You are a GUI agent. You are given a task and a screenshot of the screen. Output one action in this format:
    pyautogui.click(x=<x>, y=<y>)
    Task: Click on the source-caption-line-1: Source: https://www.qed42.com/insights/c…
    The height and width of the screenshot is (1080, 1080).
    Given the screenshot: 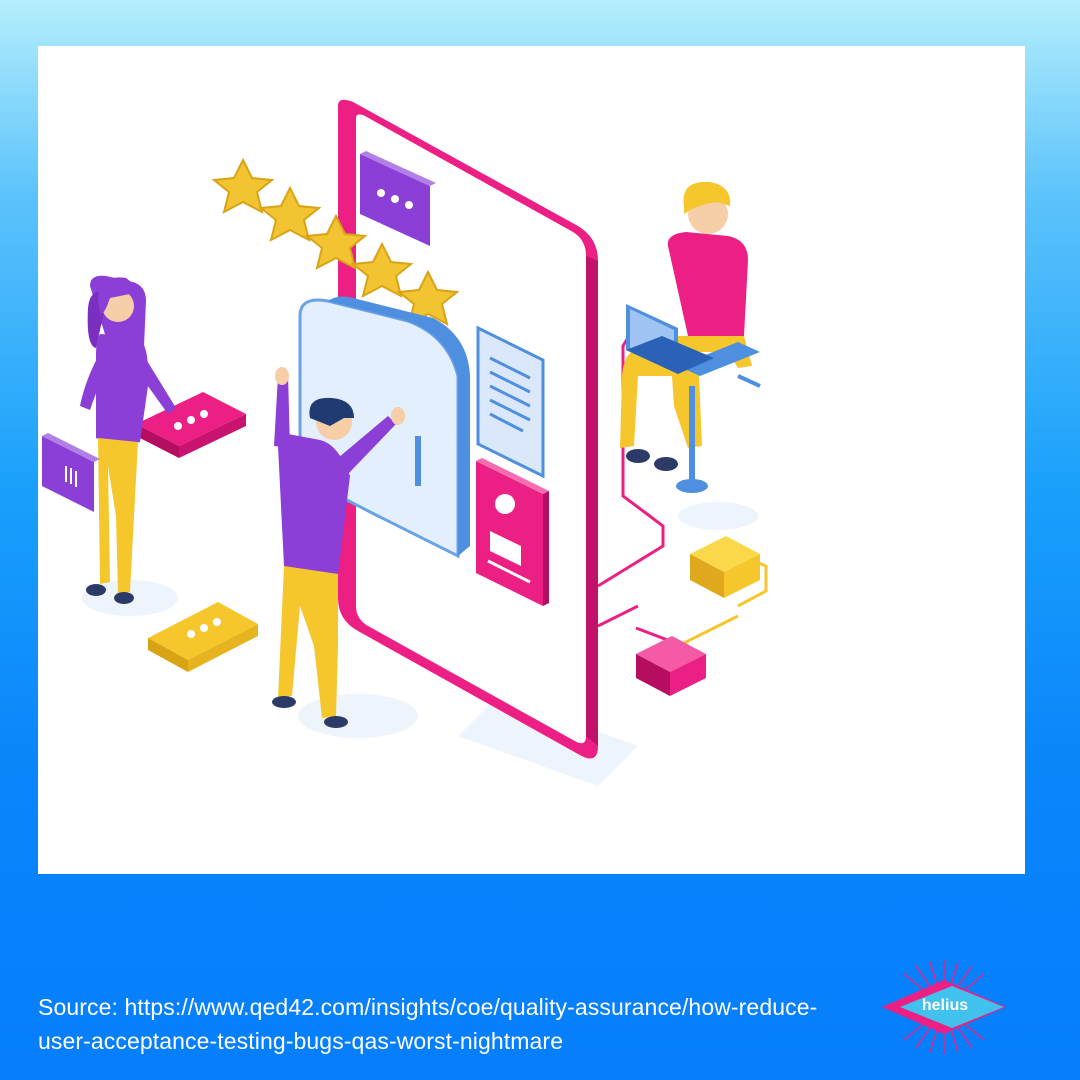 What is the action you would take?
    pyautogui.click(x=428, y=1007)
    